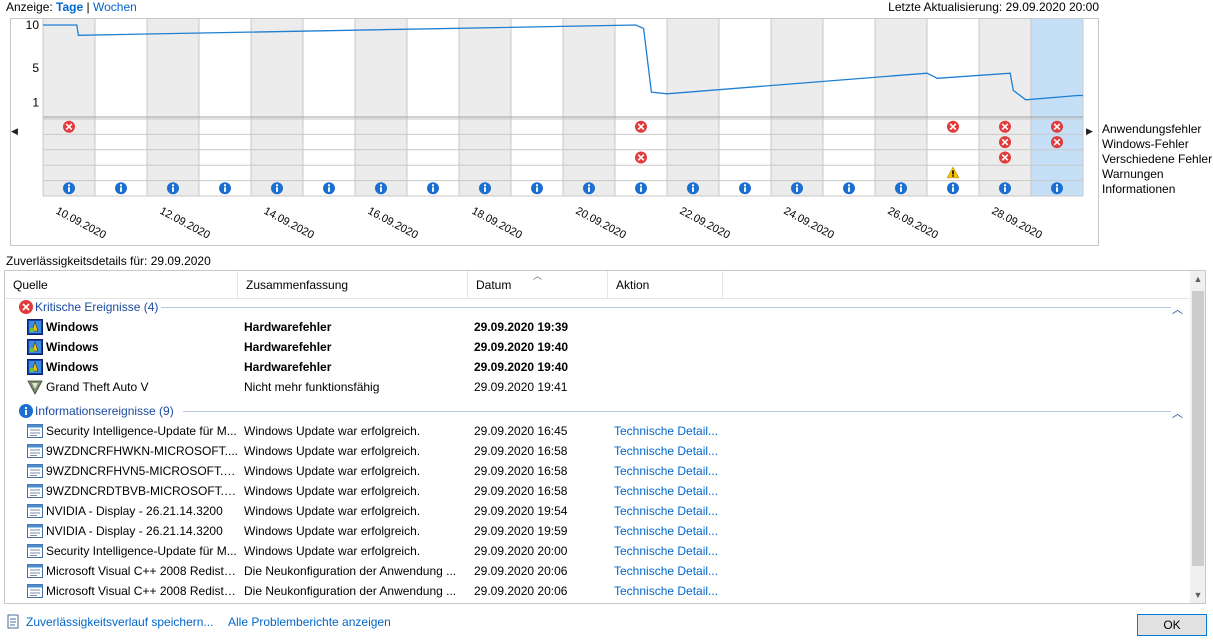 This screenshot has width=1213, height=642. What do you see at coordinates (809, 223) in the screenshot?
I see `date-tick-label: 24.09.2020` at bounding box center [809, 223].